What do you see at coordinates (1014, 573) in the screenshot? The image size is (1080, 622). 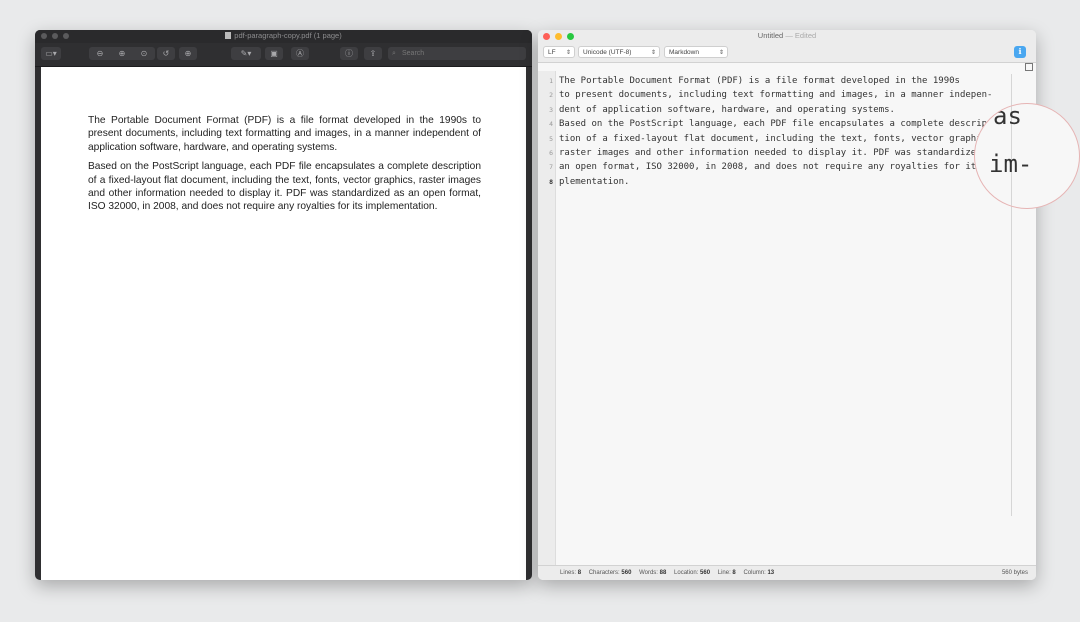 I see `status-bytes: 560 bytes` at bounding box center [1014, 573].